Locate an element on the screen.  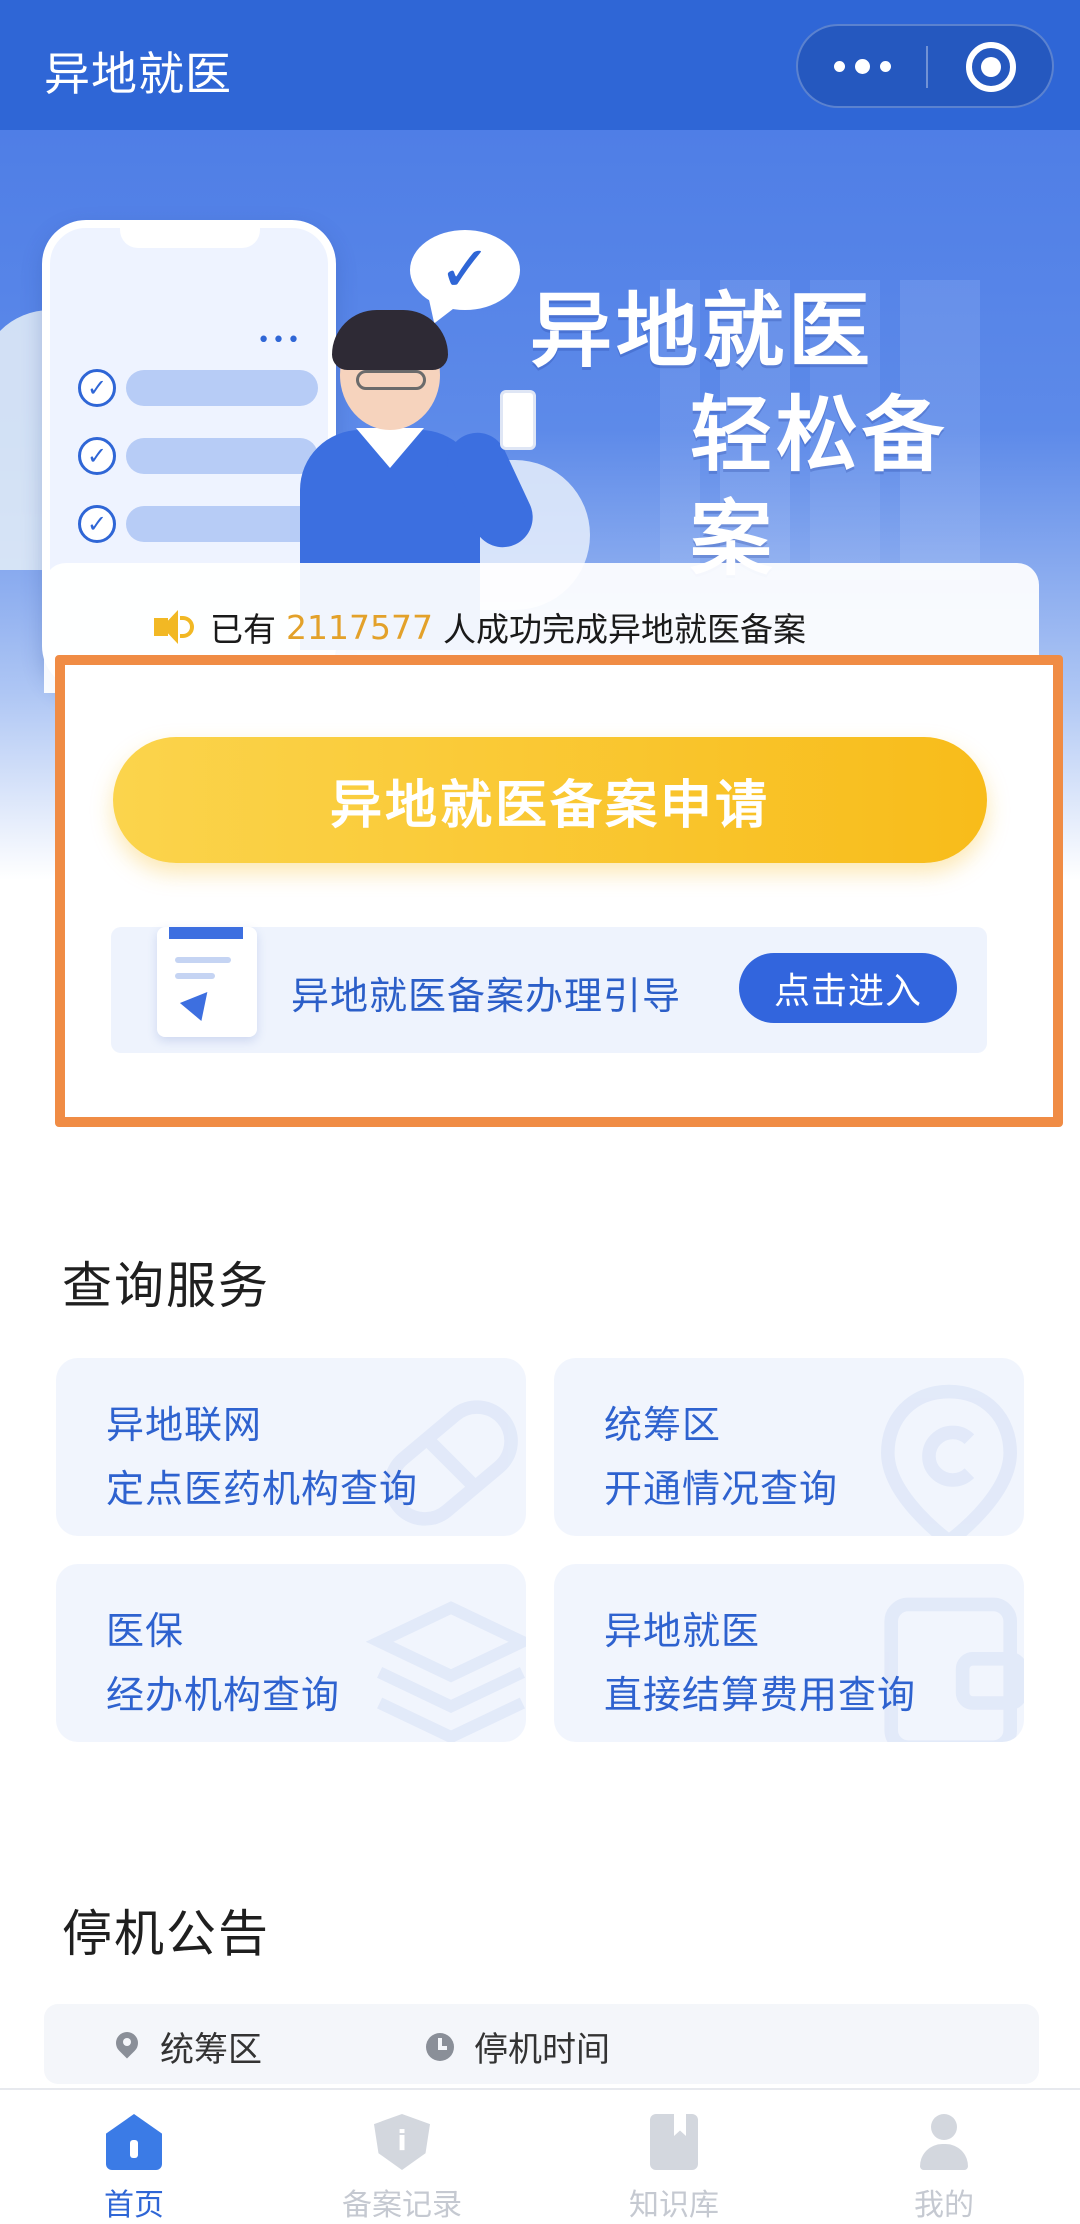
check-bubble-icon: ✓ is located at coordinates (465, 270).